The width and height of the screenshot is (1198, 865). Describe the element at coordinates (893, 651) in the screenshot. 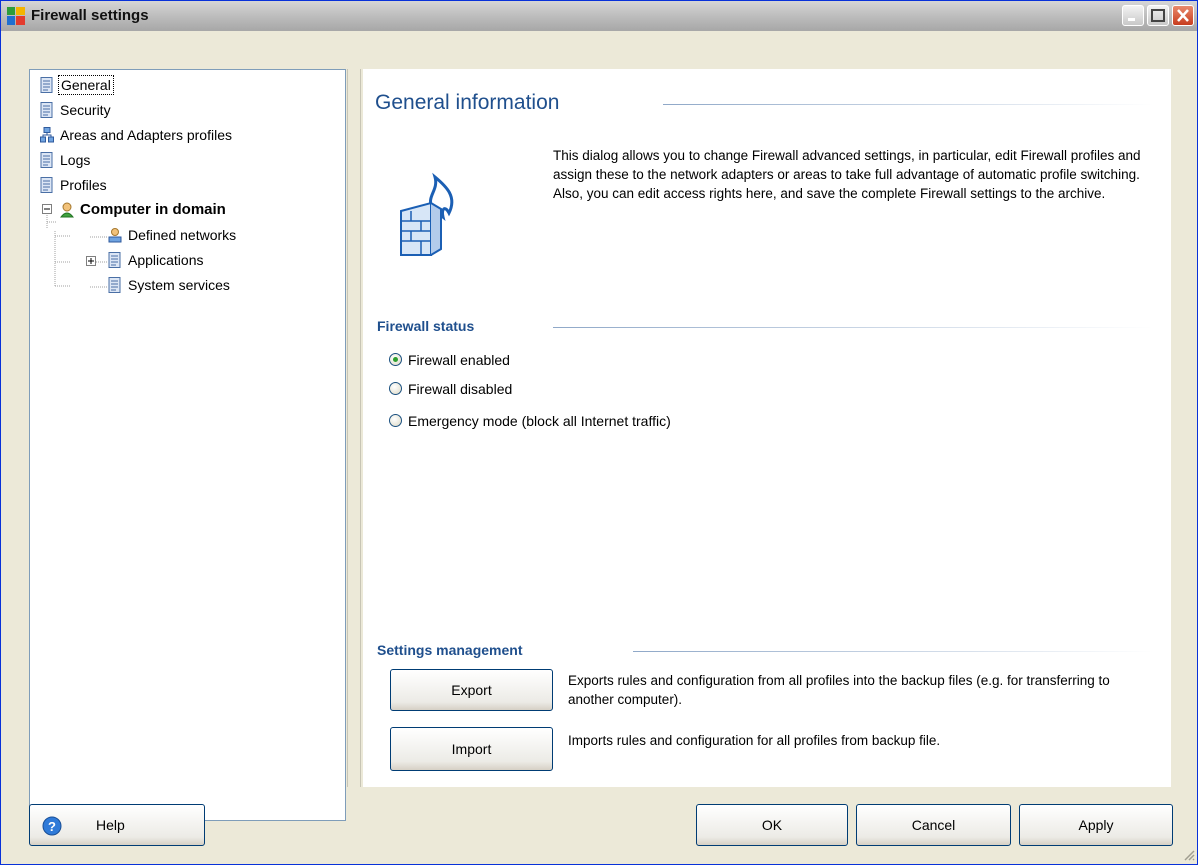

I see `settings-management-divider` at that location.